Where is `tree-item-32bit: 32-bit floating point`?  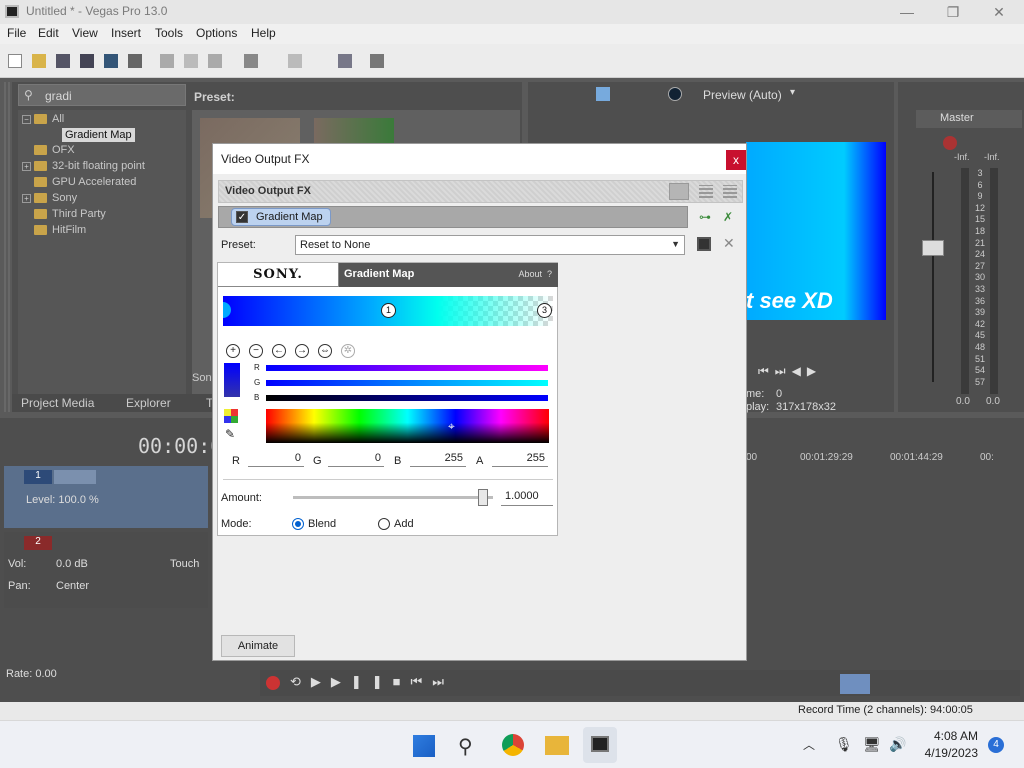 tree-item-32bit: 32-bit floating point is located at coordinates (89, 166).